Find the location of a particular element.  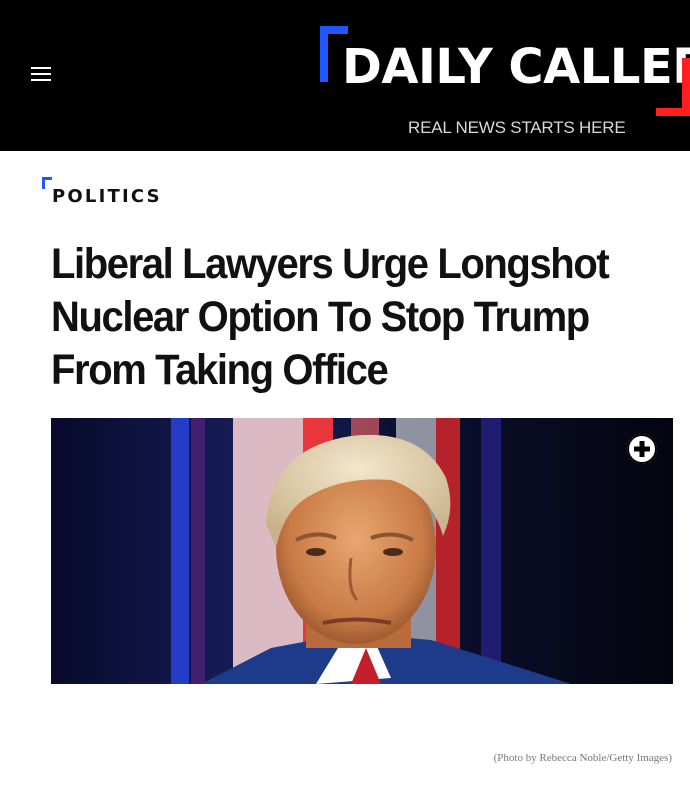

logo-red-bracket is located at coordinates (673, 87).